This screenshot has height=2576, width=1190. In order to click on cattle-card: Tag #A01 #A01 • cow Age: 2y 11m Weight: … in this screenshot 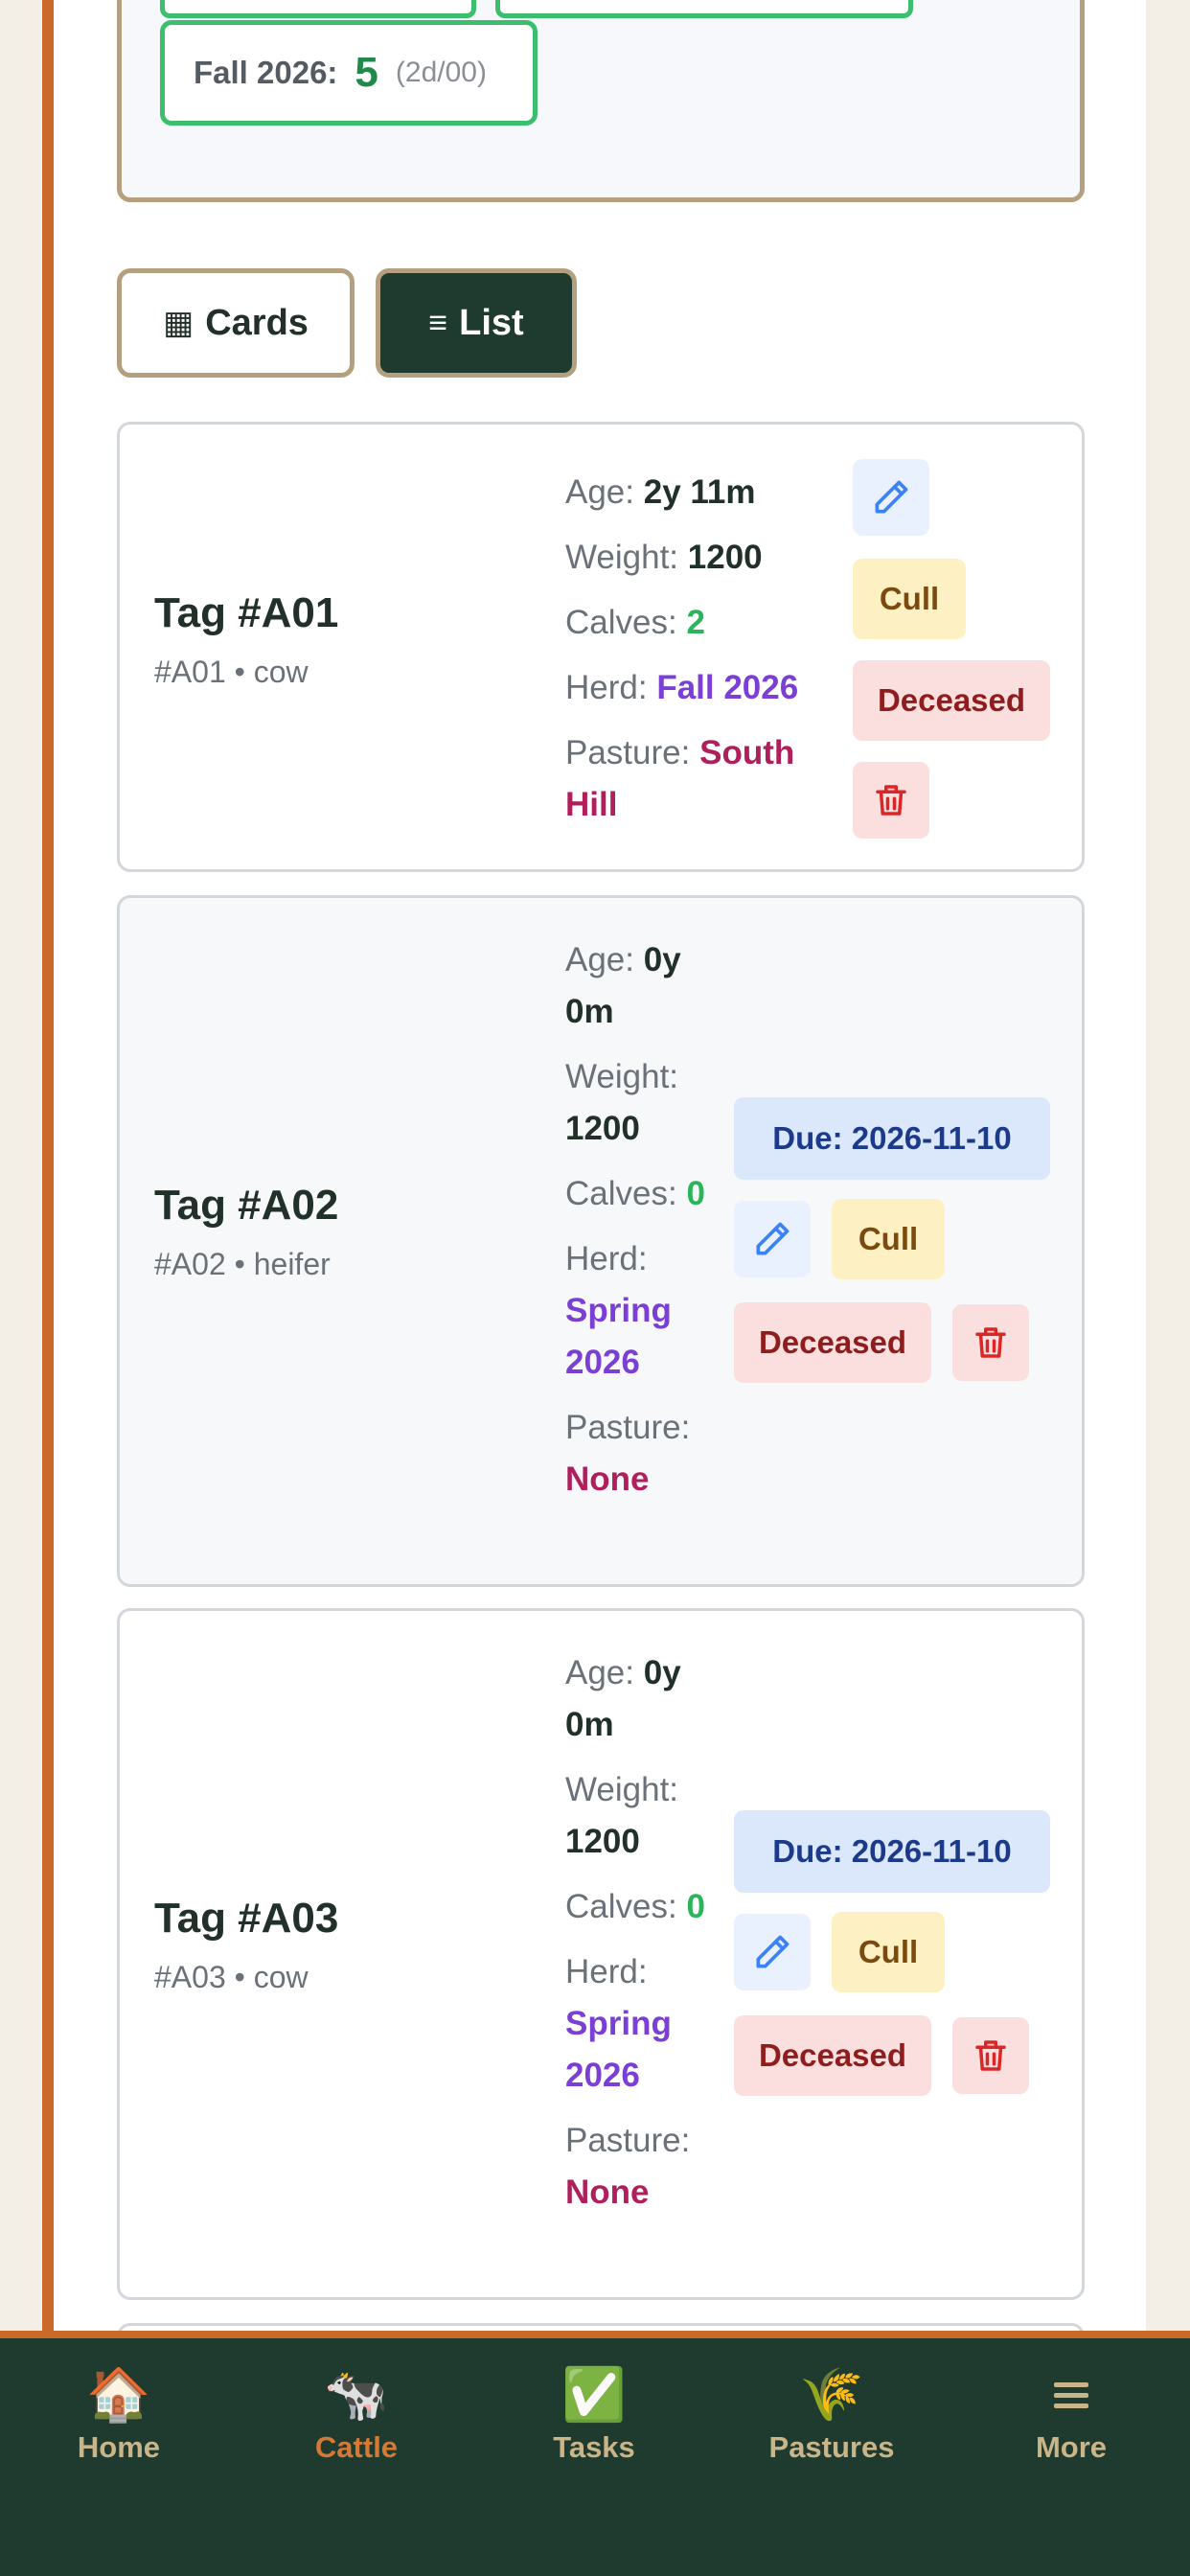, I will do `click(601, 647)`.